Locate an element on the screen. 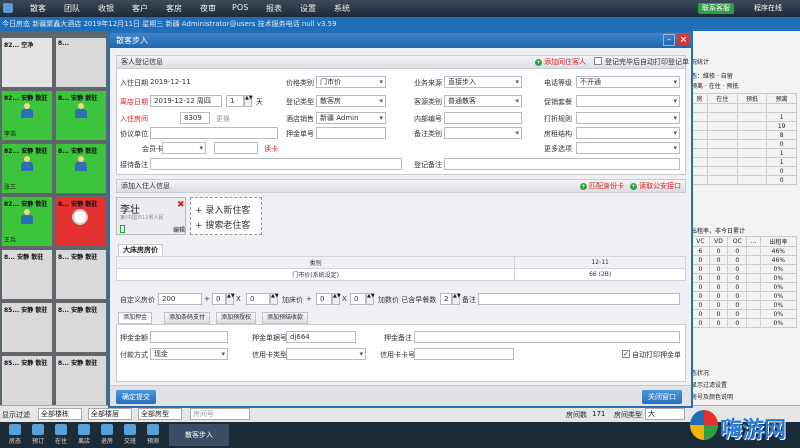  backup-type-select is located at coordinates (483, 133).